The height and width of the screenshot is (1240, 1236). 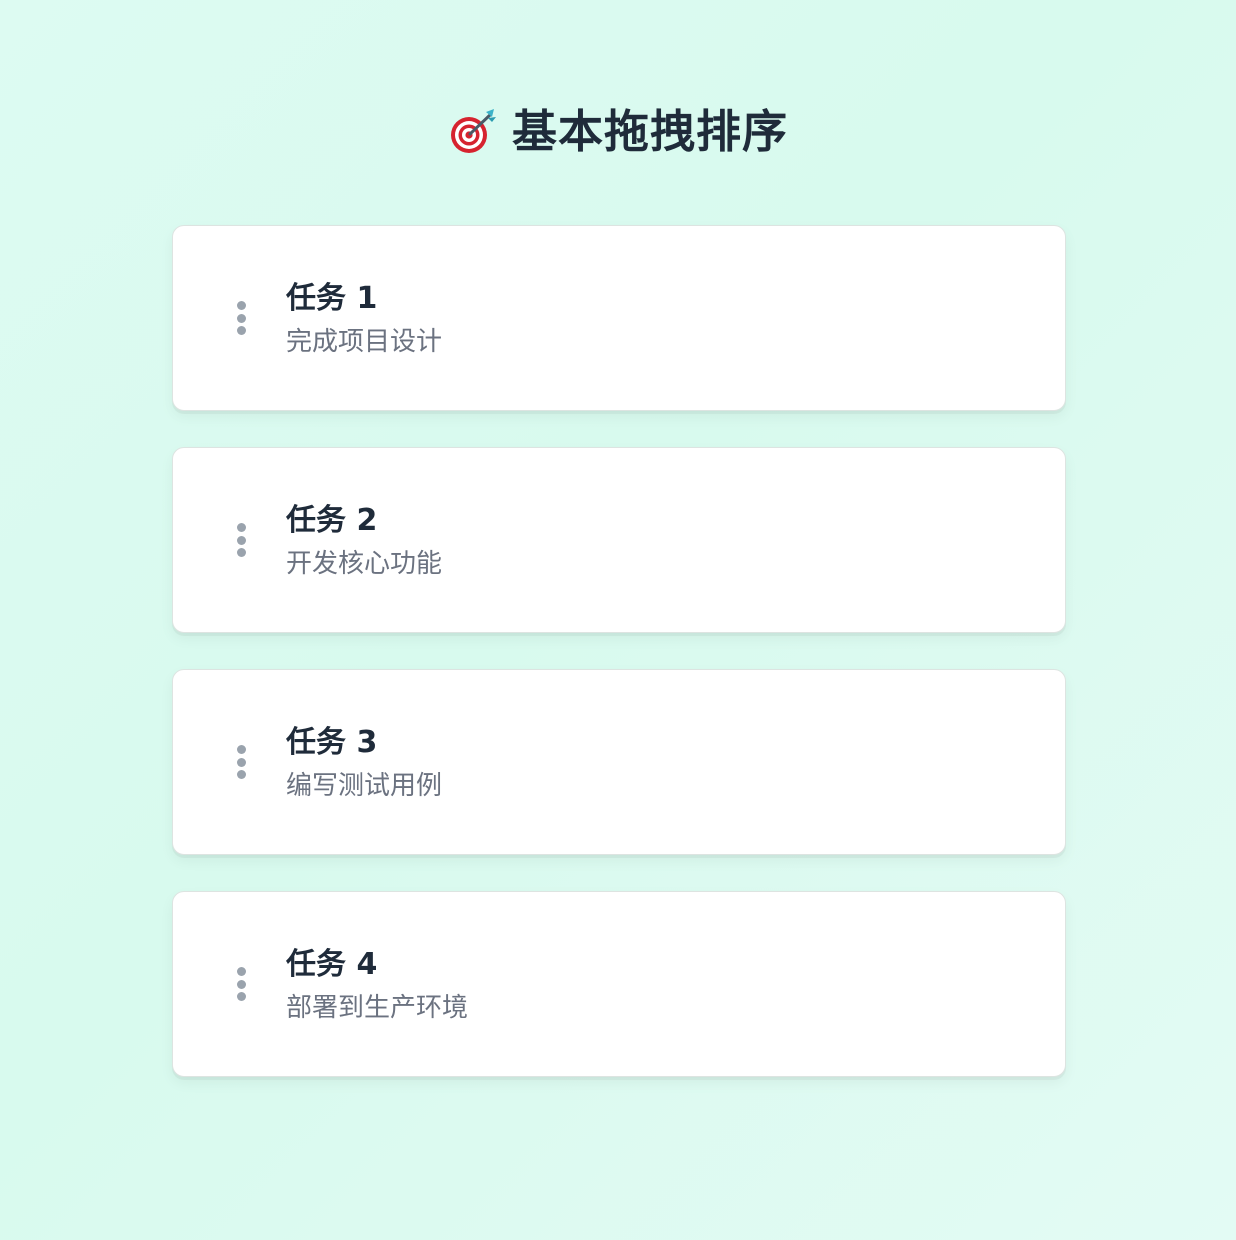 What do you see at coordinates (332, 298) in the screenshot?
I see `task-title: 任务 1` at bounding box center [332, 298].